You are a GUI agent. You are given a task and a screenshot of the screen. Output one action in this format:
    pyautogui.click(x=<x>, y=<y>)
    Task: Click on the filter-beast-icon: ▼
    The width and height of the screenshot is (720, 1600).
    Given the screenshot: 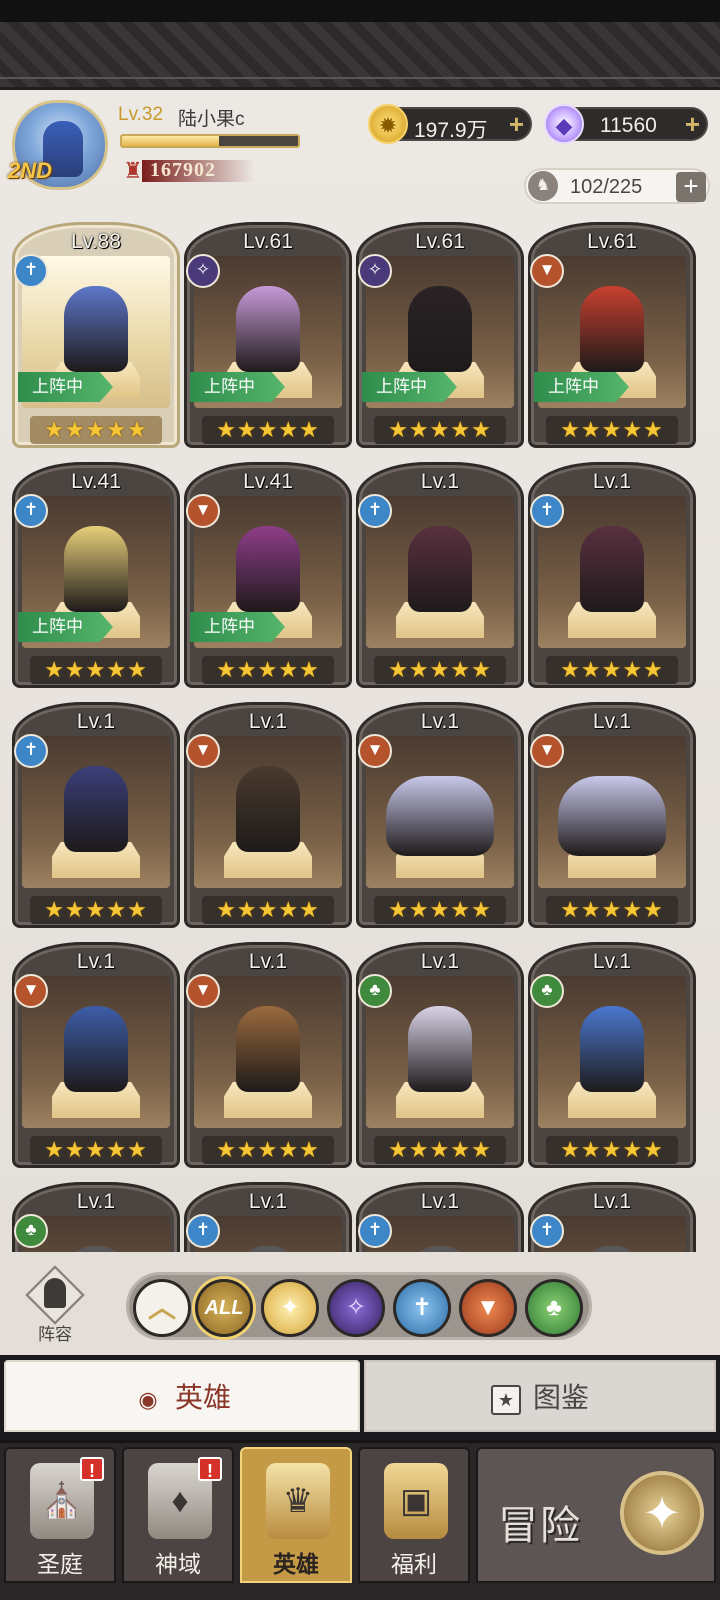 What is the action you would take?
    pyautogui.click(x=488, y=1308)
    